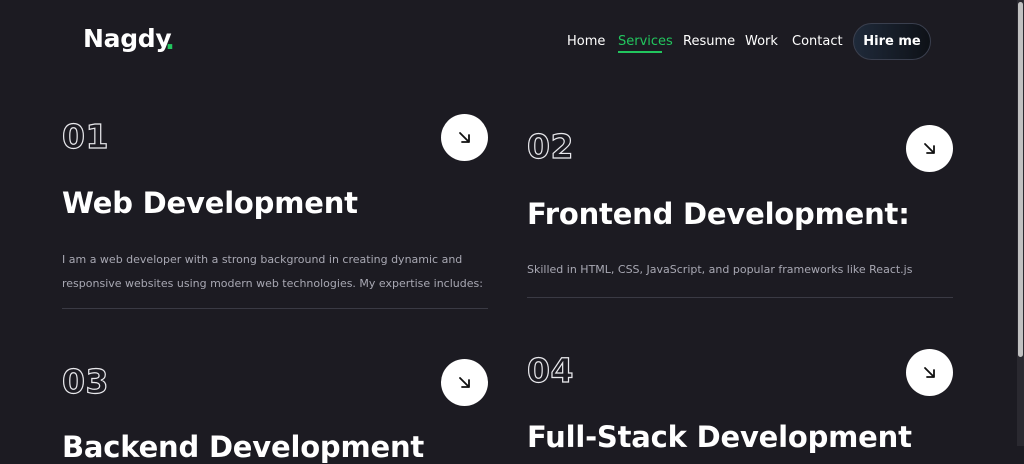  I want to click on hire-me-button: Hire me, so click(892, 41).